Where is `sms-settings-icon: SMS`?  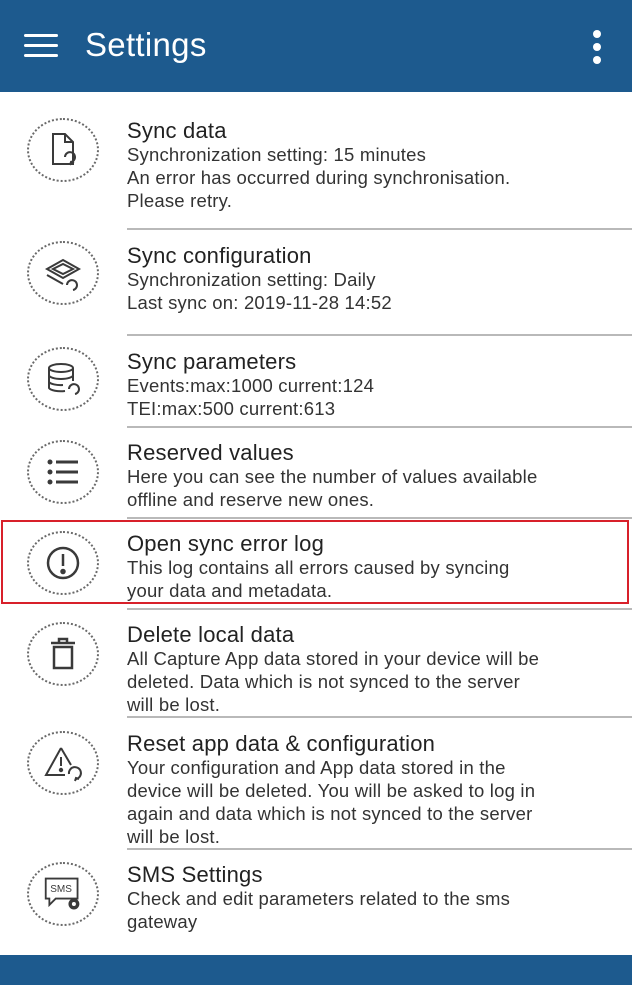
sms-settings-icon: SMS is located at coordinates (63, 894).